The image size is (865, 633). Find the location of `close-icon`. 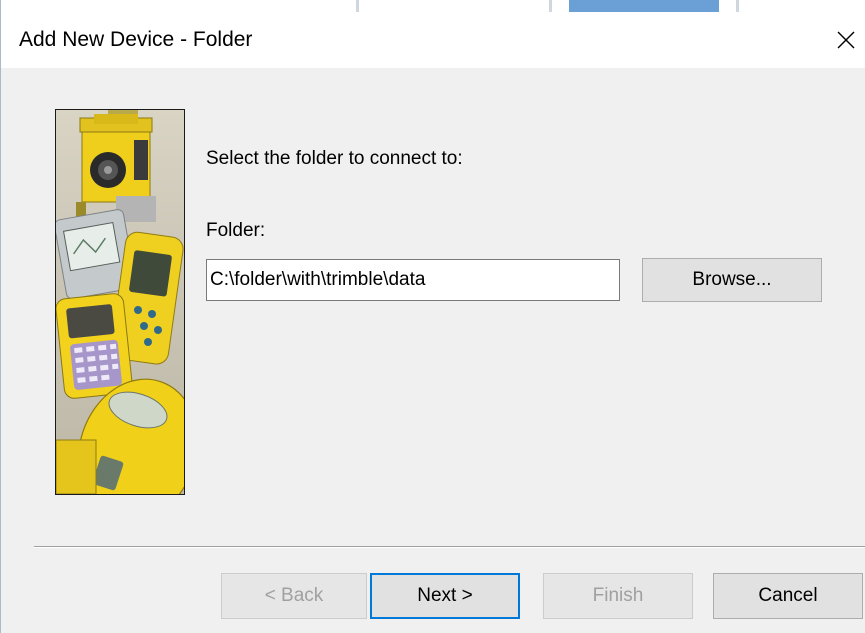

close-icon is located at coordinates (846, 40).